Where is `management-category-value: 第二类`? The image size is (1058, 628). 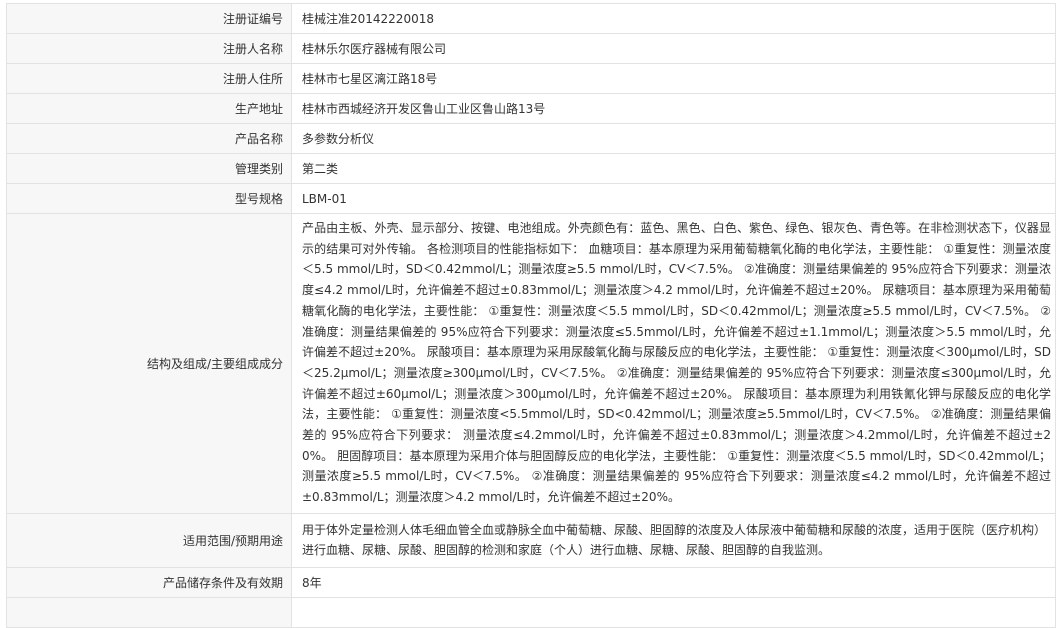
management-category-value: 第二类 is located at coordinates (673, 168).